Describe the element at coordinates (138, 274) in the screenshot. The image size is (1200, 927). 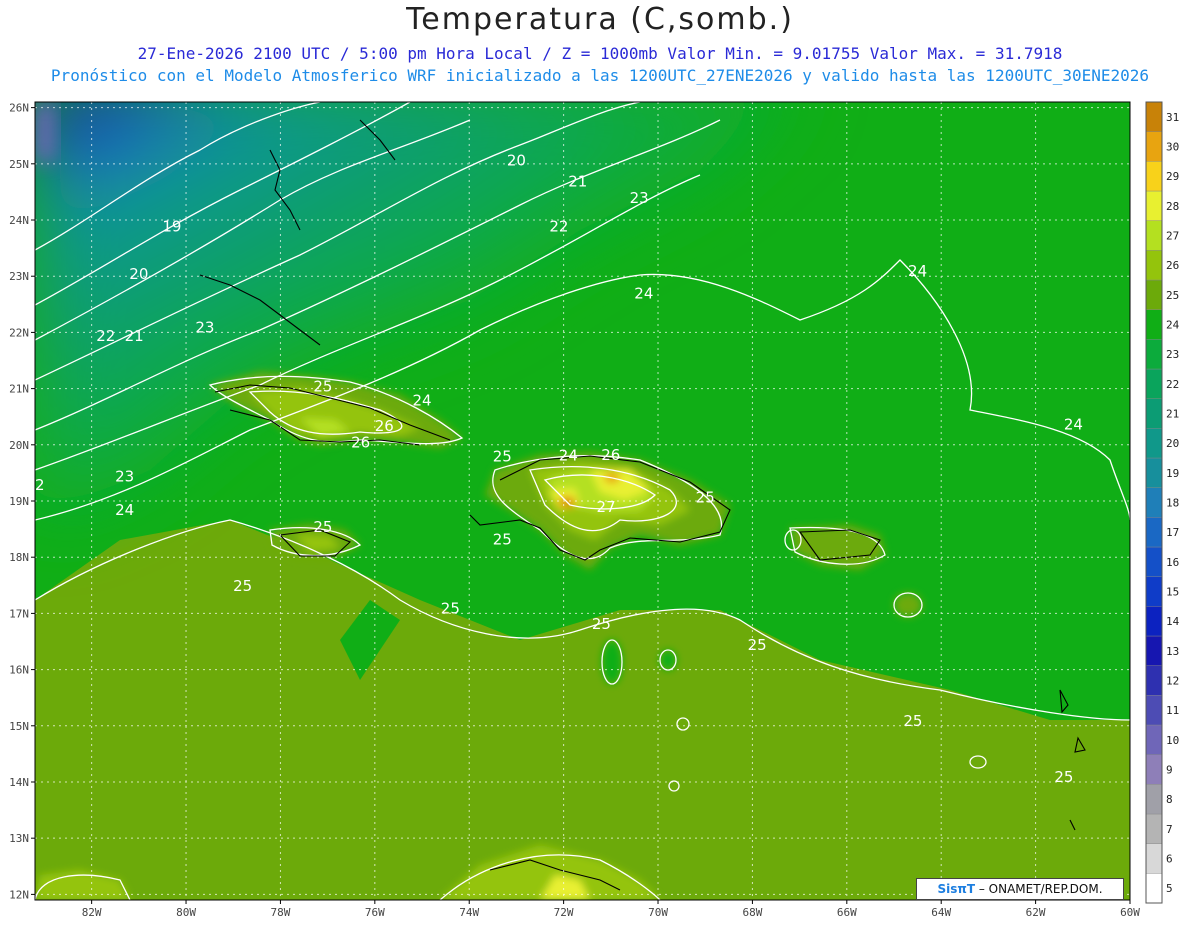
I see `contour-label: 20` at that location.